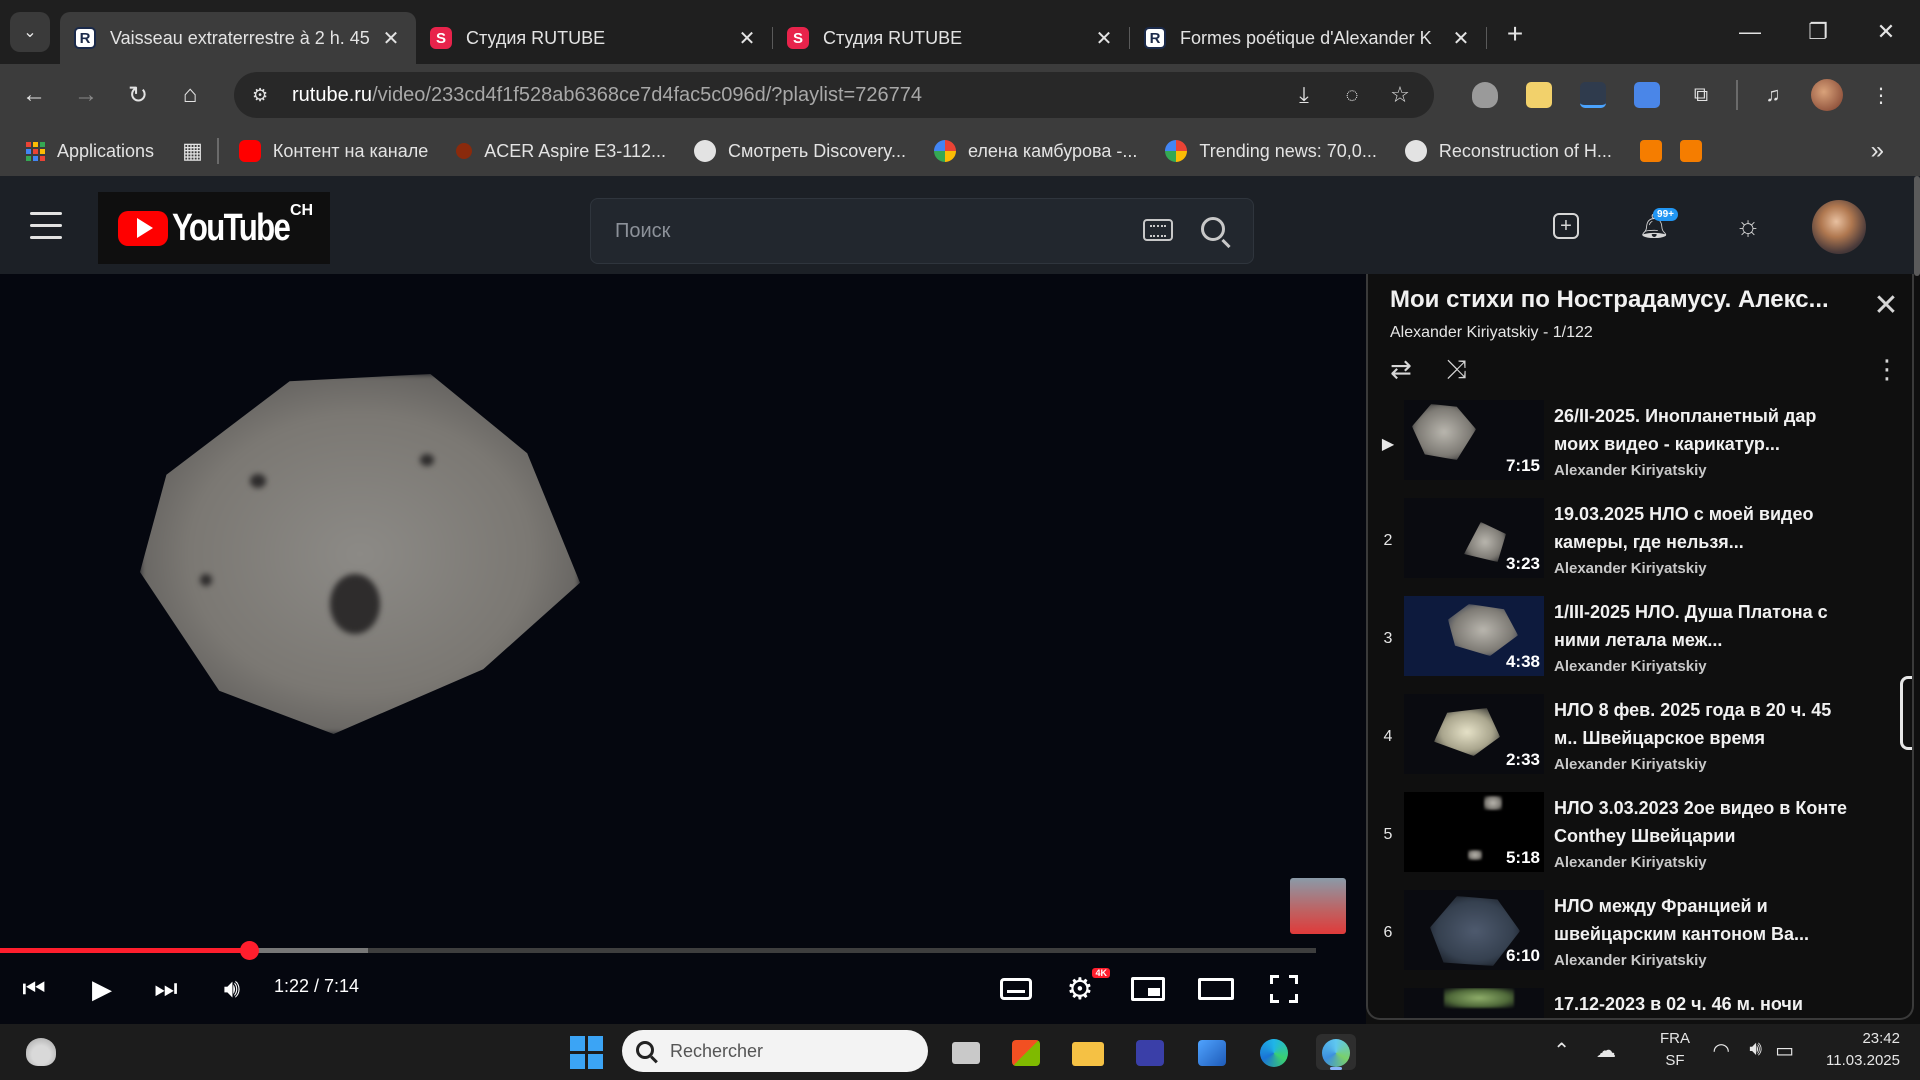 The image size is (1920, 1080). What do you see at coordinates (1906, 713) in the screenshot?
I see `playlist-scroll-handle` at bounding box center [1906, 713].